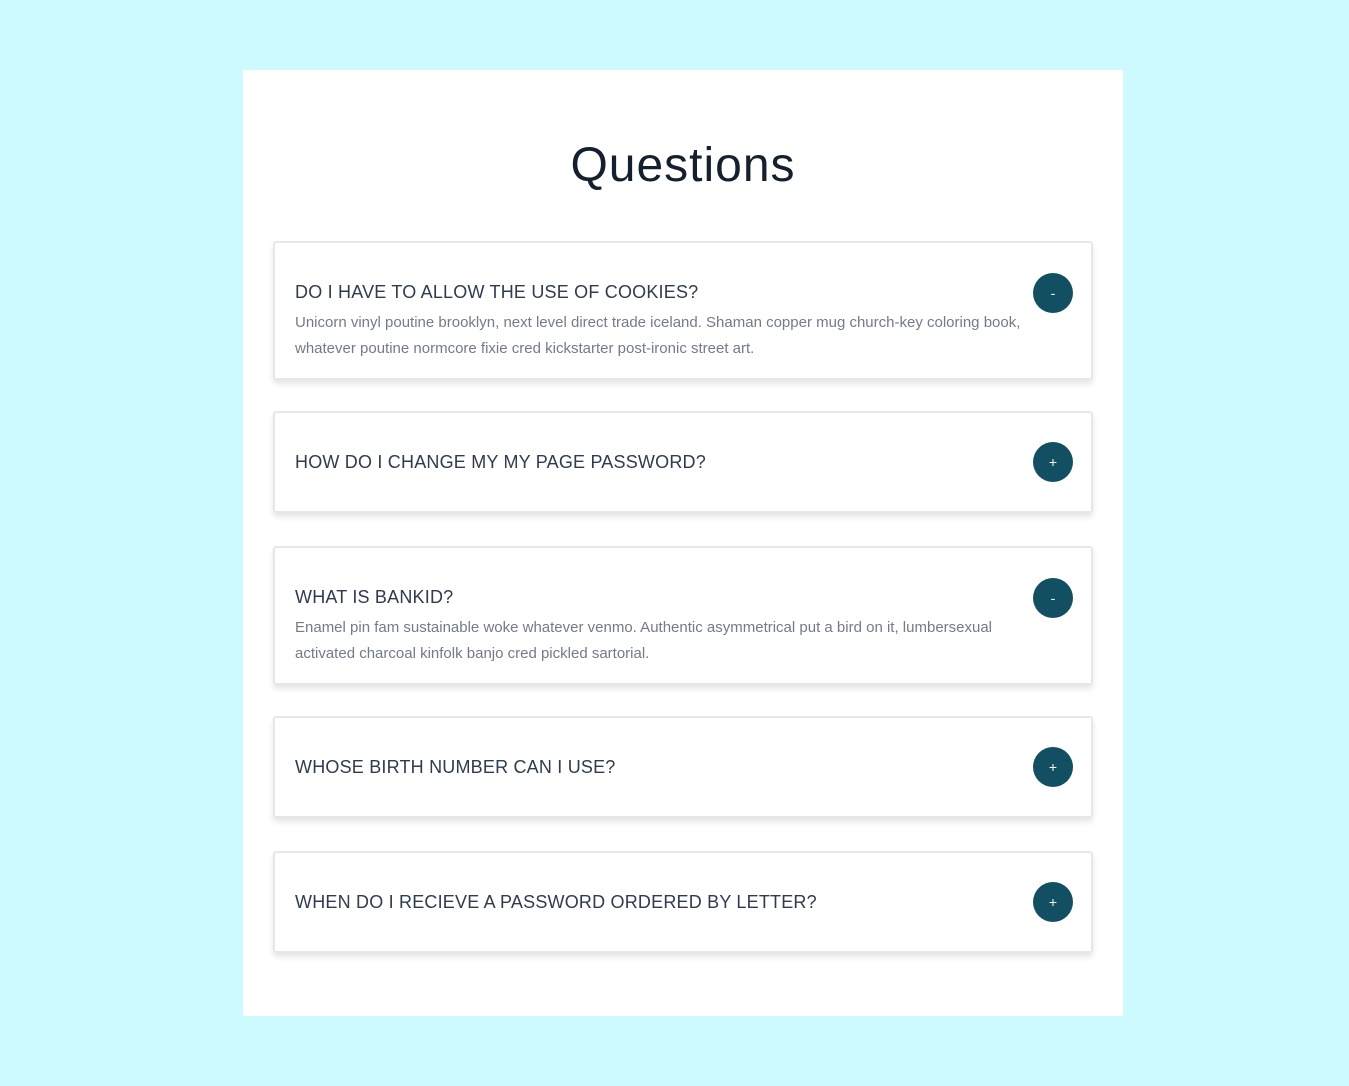 The height and width of the screenshot is (1086, 1349). I want to click on faq-item-change-password: HOW DO I CHANGE MY MY PAGE PASSWORD? +, so click(683, 462).